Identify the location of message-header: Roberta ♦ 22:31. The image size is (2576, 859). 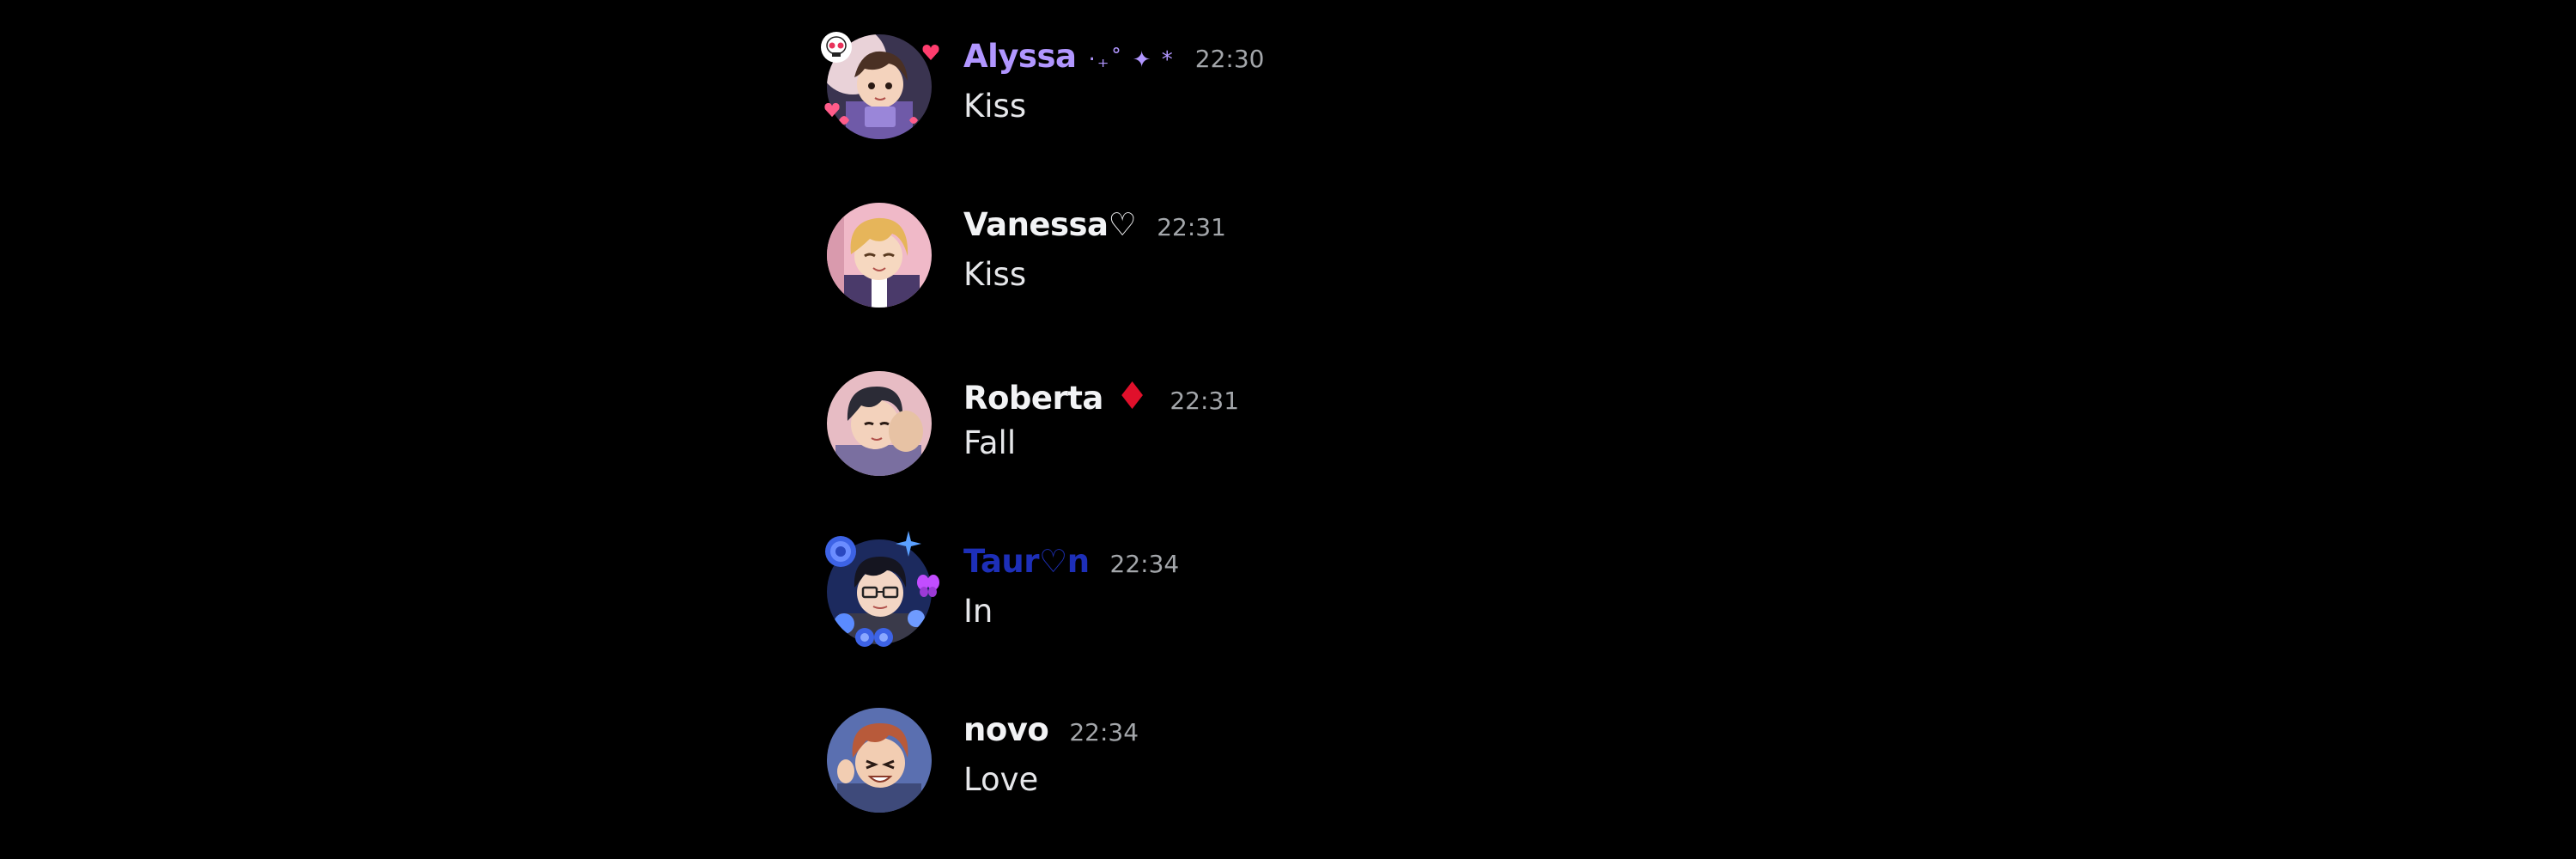
(1101, 399).